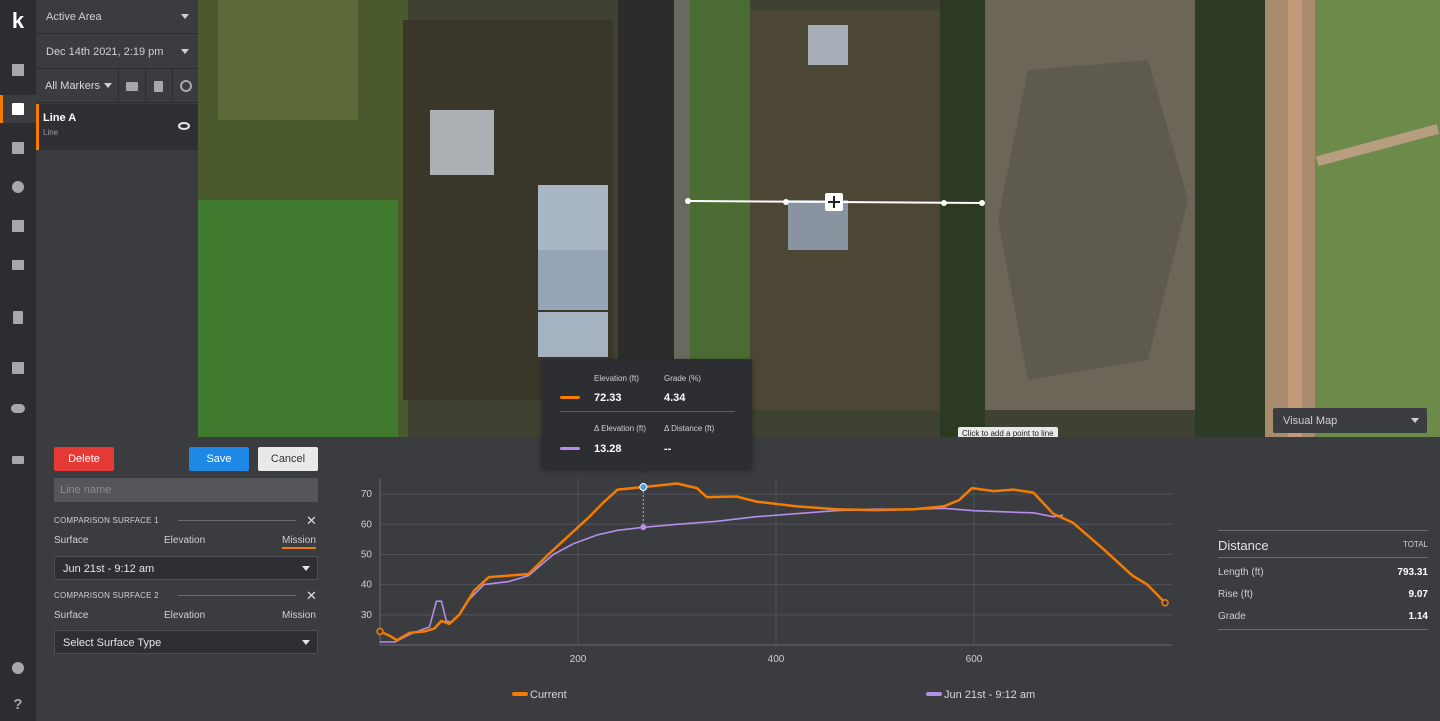  Describe the element at coordinates (570, 448) in the screenshot. I see `tooltip-comparison-swatch` at that location.